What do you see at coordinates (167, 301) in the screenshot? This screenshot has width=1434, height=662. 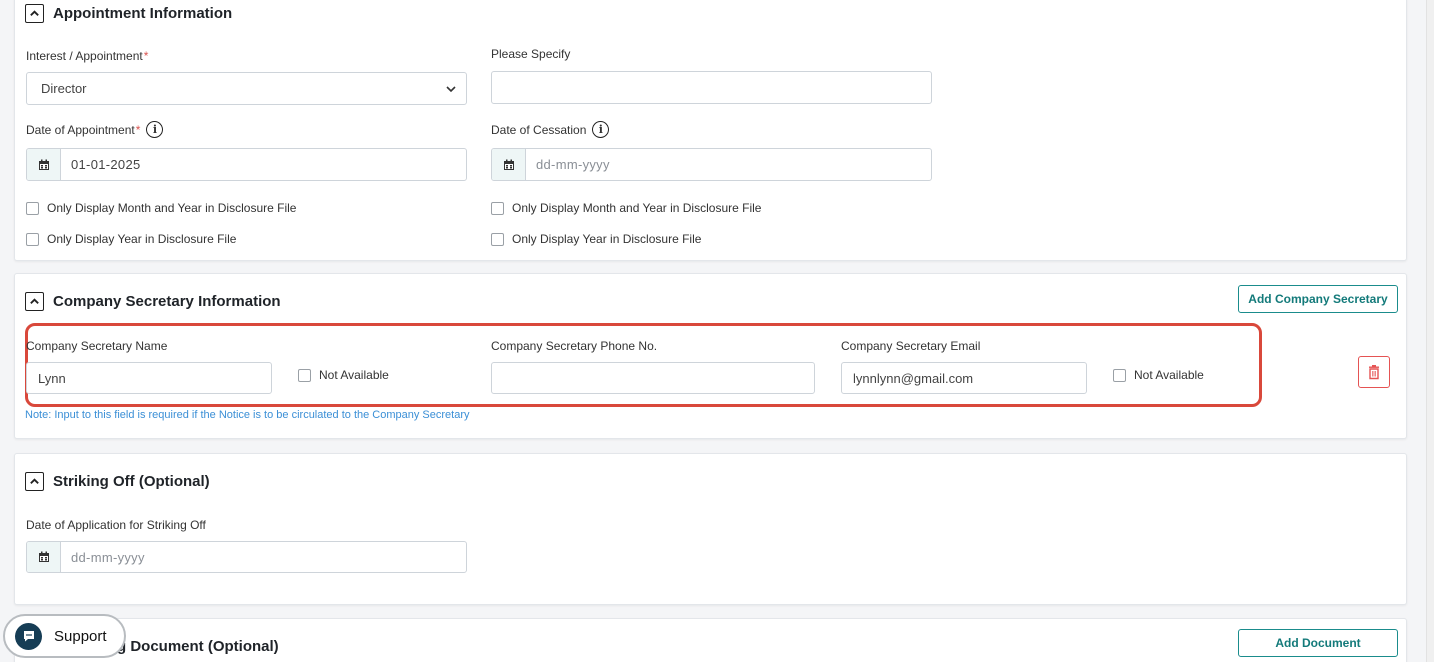 I see `secretary-title-text: Company Secretary Information` at bounding box center [167, 301].